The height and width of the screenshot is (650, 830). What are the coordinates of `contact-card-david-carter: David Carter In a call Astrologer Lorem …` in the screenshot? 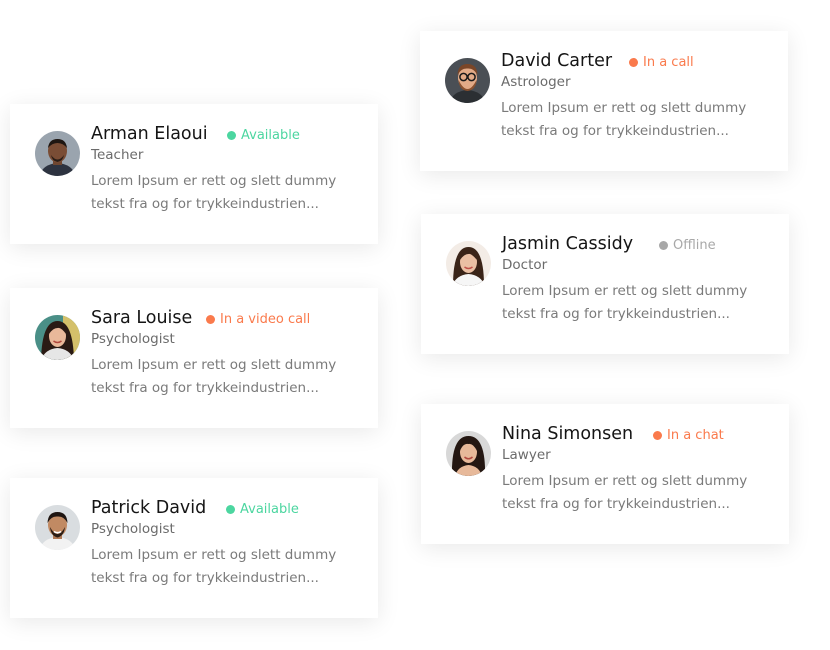 It's located at (604, 101).